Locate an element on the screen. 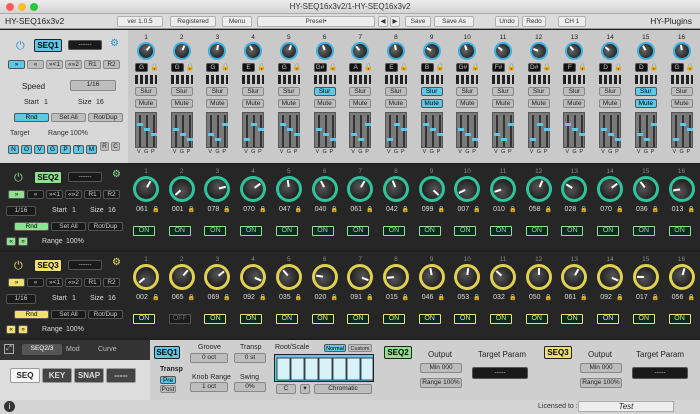  seq3-value-knob is located at coordinates (538, 277).